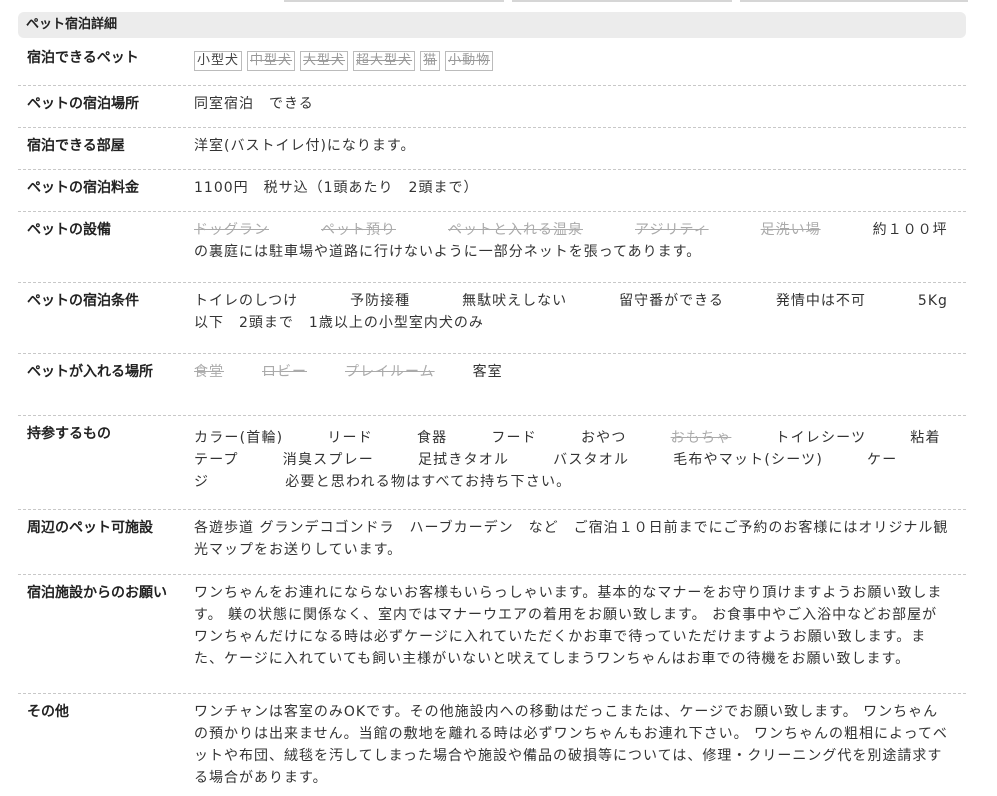 This screenshot has width=997, height=796. What do you see at coordinates (430, 61) in the screenshot?
I see `pet-badge-cat: 猫` at bounding box center [430, 61].